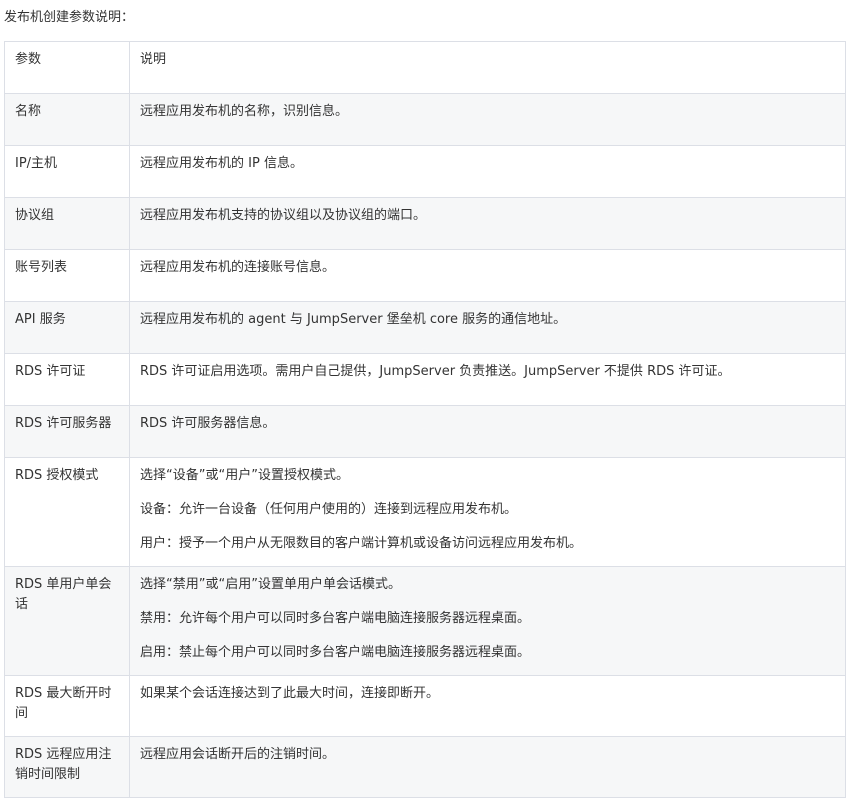 The image size is (852, 798). Describe the element at coordinates (67, 67) in the screenshot. I see `header-param: 参数` at that location.